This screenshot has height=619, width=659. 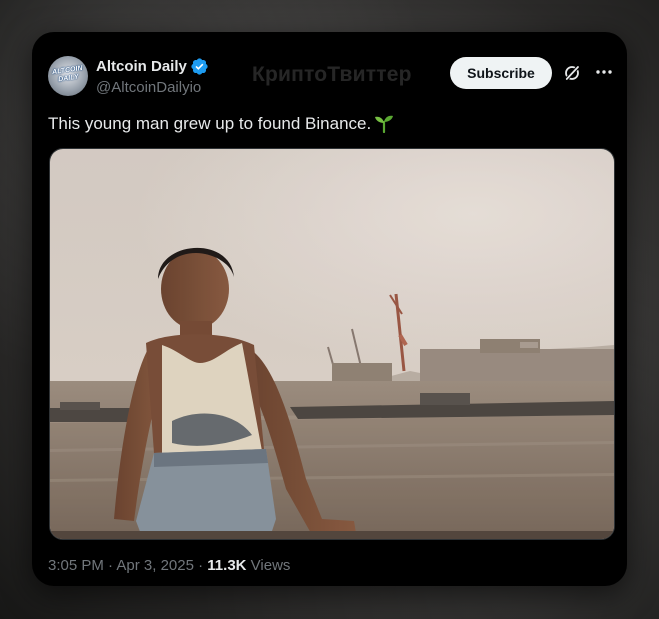 I want to click on seedling-icon, so click(x=384, y=124).